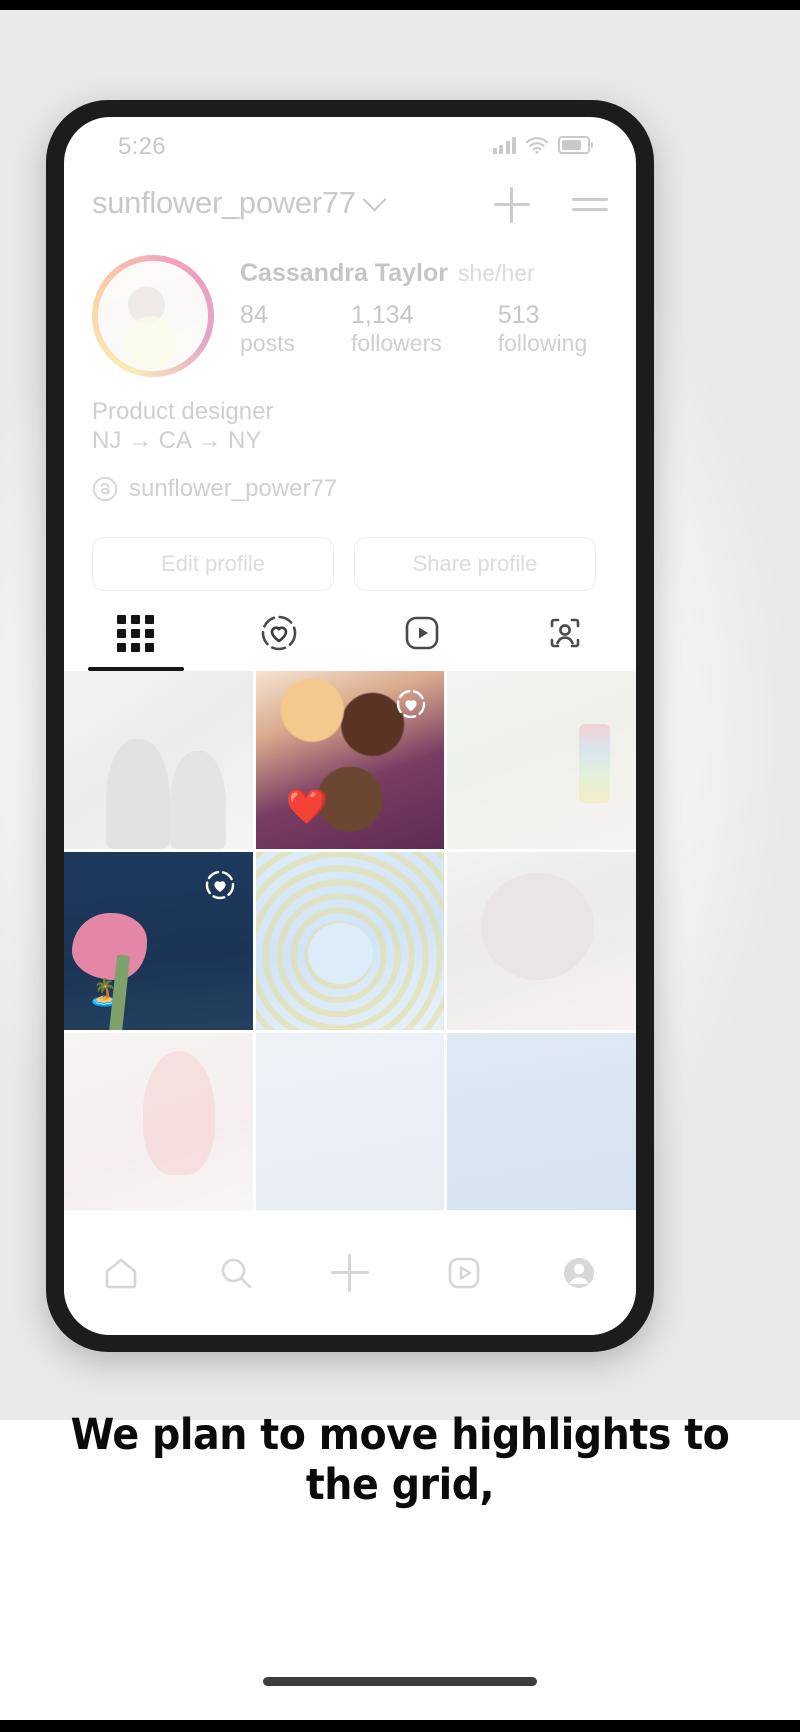 This screenshot has width=800, height=1732. I want to click on wifi-icon, so click(537, 145).